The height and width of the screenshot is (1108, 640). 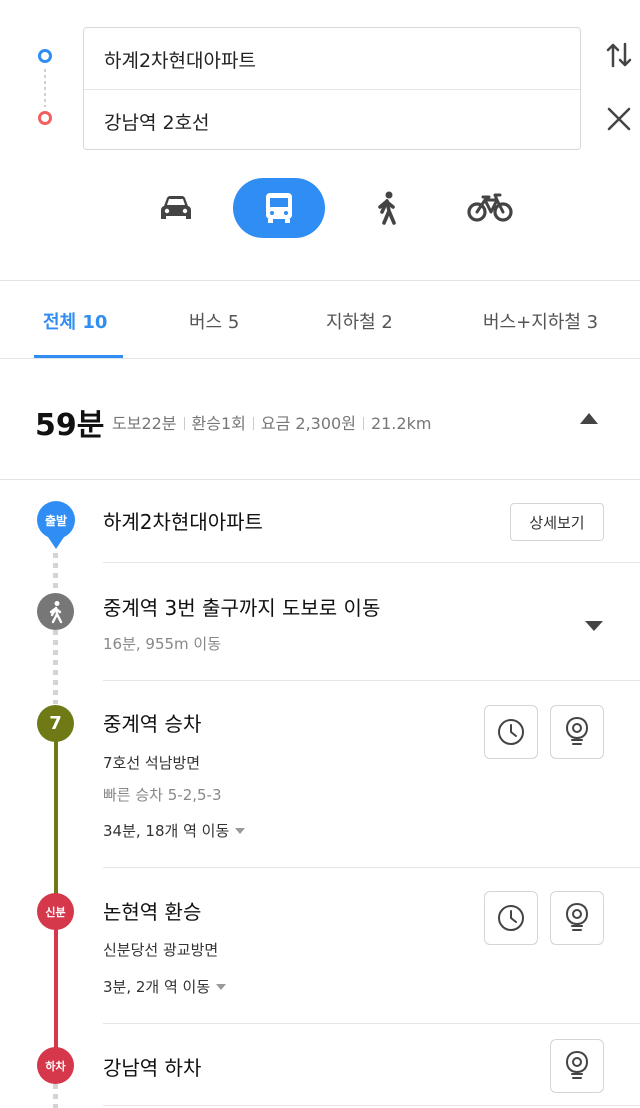 I want to click on walk-mode-button, so click(x=387, y=208).